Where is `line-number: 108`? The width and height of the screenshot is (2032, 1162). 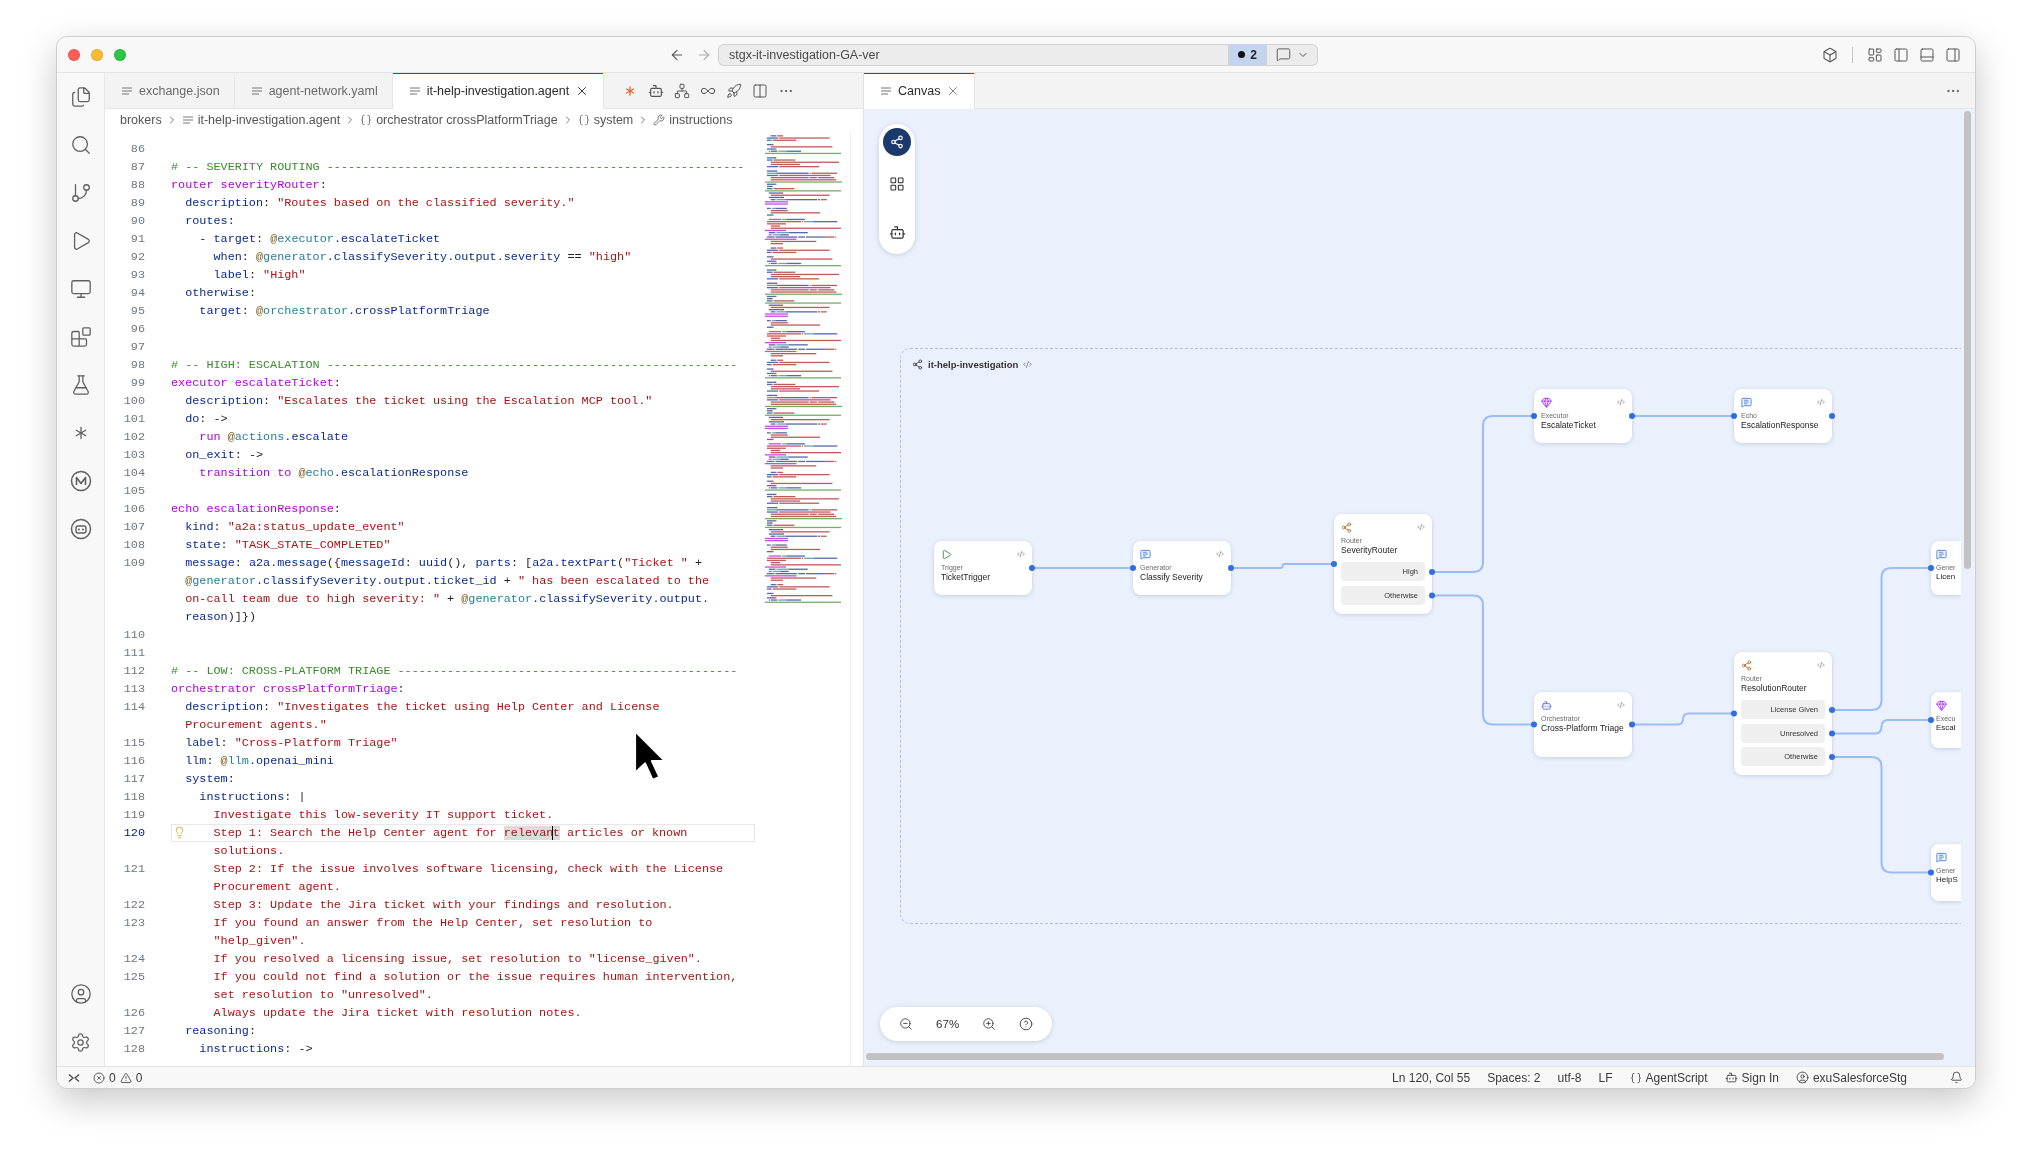 line-number: 108 is located at coordinates (134, 545).